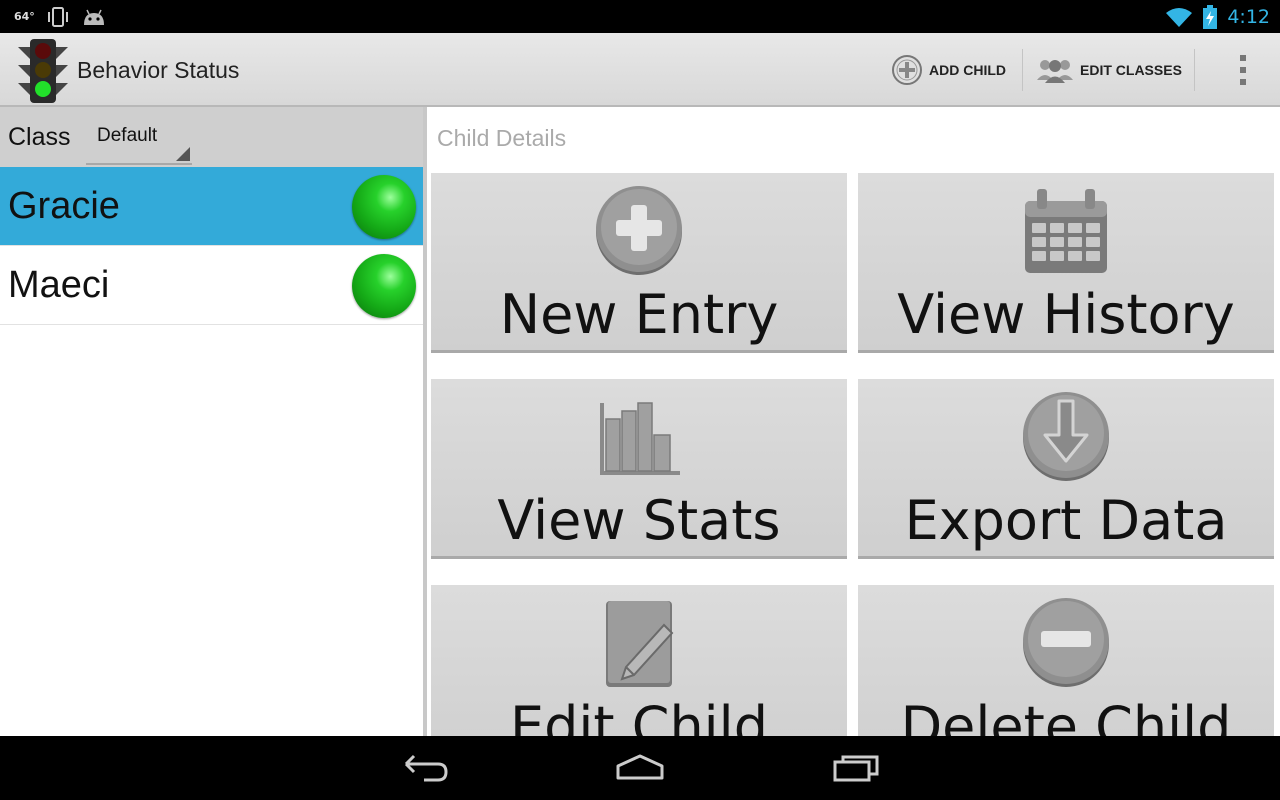 This screenshot has width=1280, height=800. Describe the element at coordinates (1243, 70) in the screenshot. I see `overflow-menu-icon` at that location.